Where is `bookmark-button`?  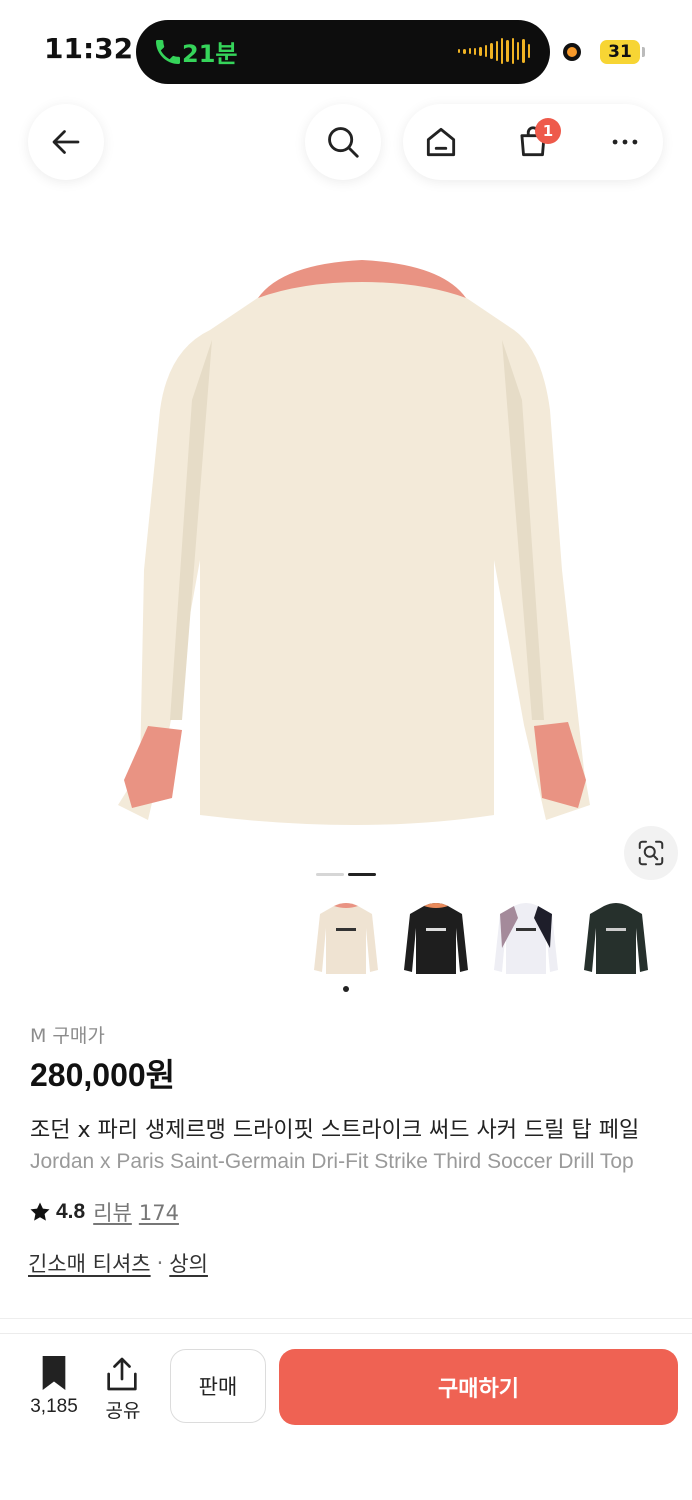 bookmark-button is located at coordinates (54, 1375).